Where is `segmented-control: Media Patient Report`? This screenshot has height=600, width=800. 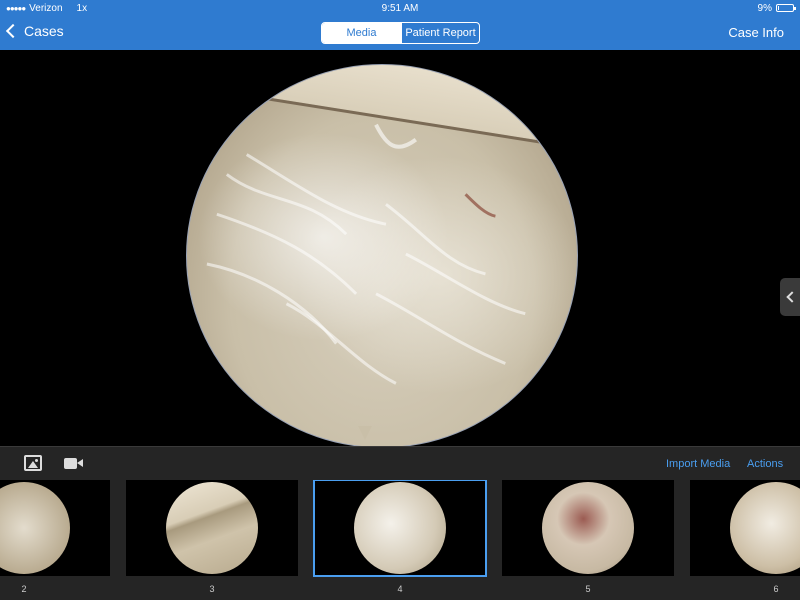
segmented-control: Media Patient Report is located at coordinates (400, 33).